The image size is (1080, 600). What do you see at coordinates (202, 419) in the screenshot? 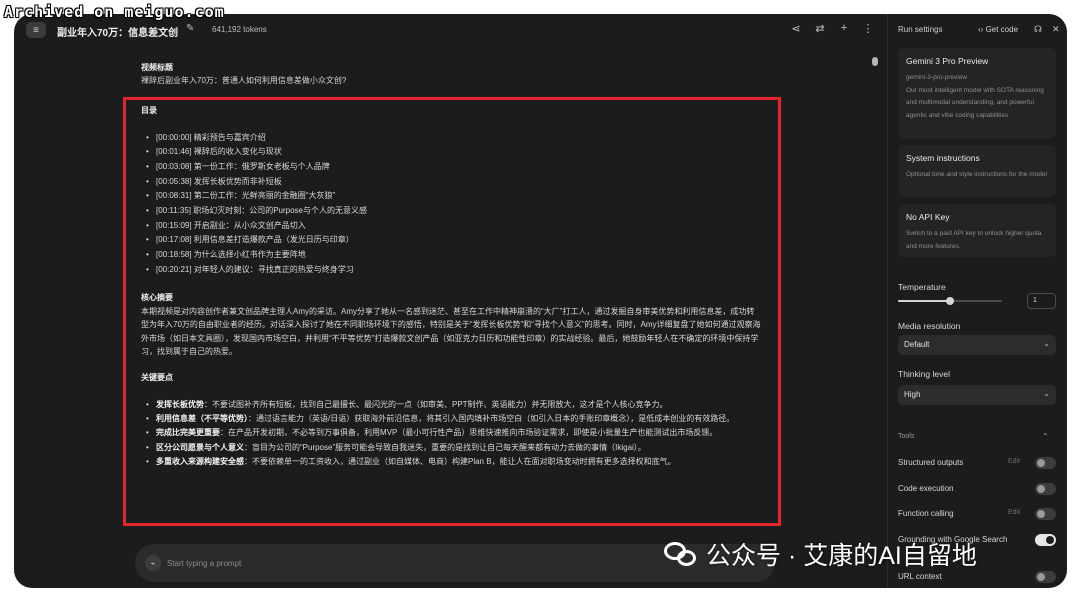
I see `key-point-bold: 利用信息差（不平等优势）` at bounding box center [202, 419].